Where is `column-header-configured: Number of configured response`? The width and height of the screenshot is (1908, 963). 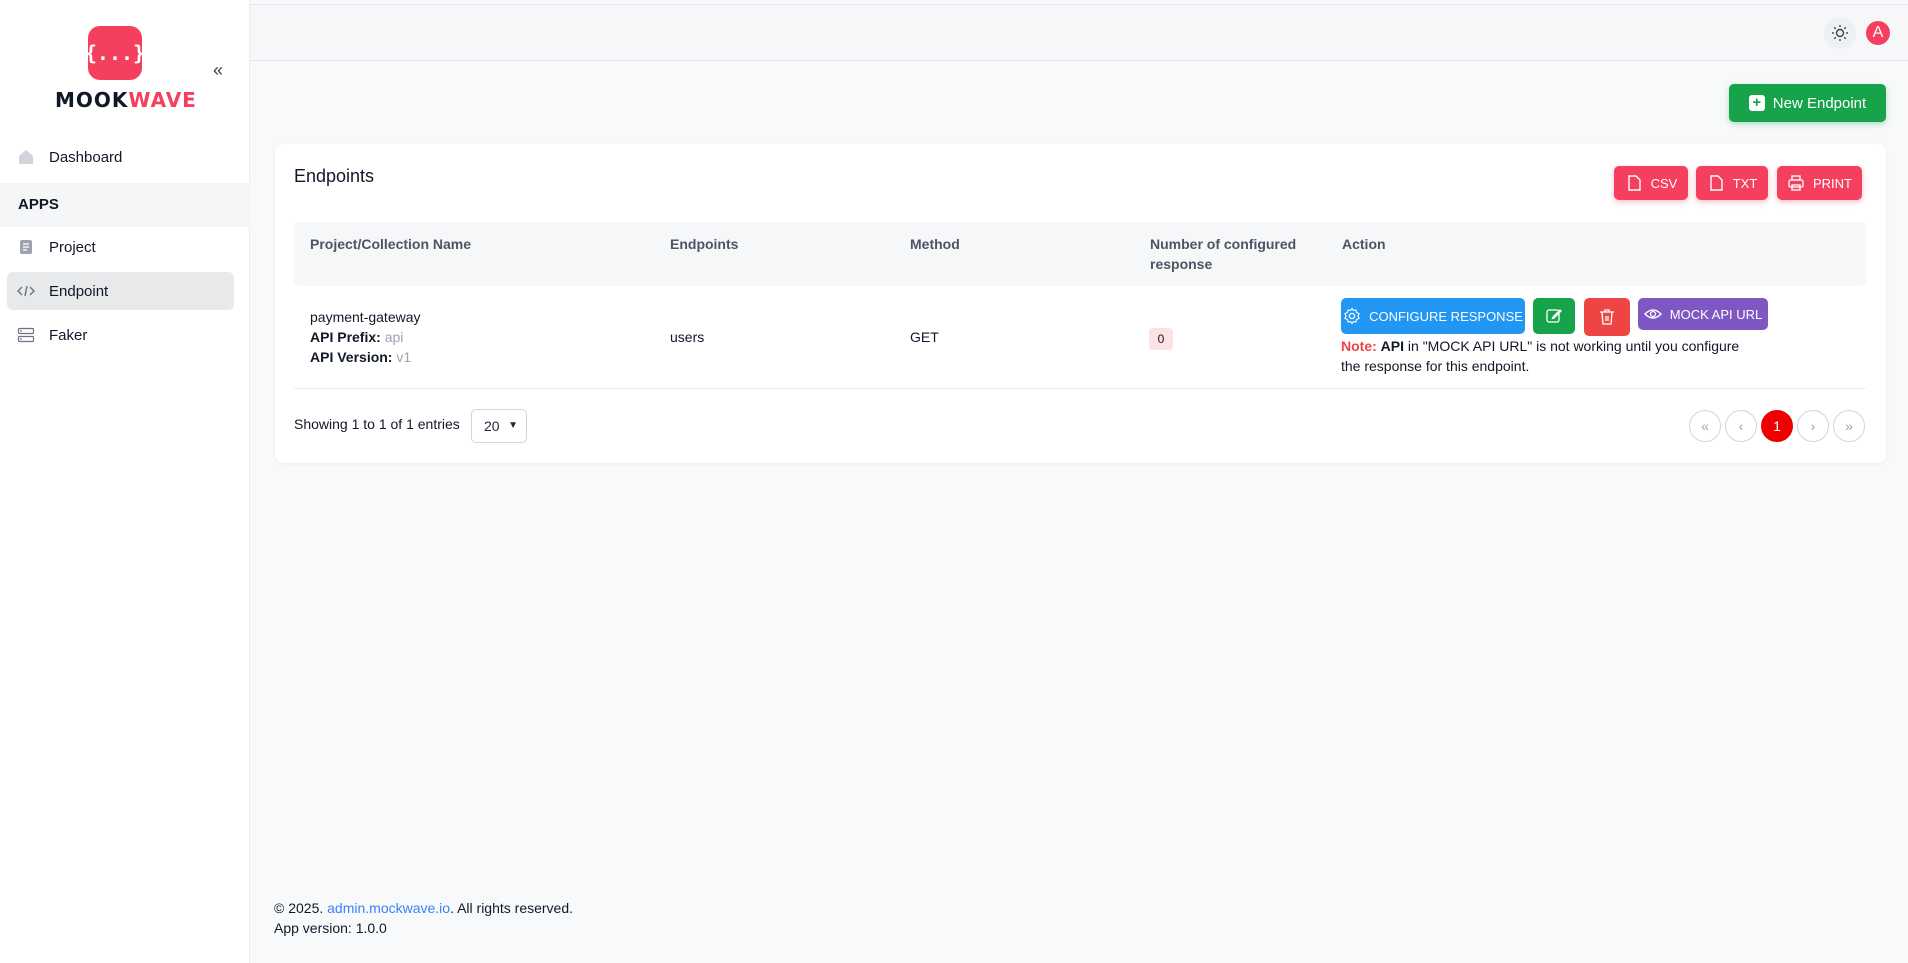
column-header-configured: Number of configured response is located at coordinates (1223, 254).